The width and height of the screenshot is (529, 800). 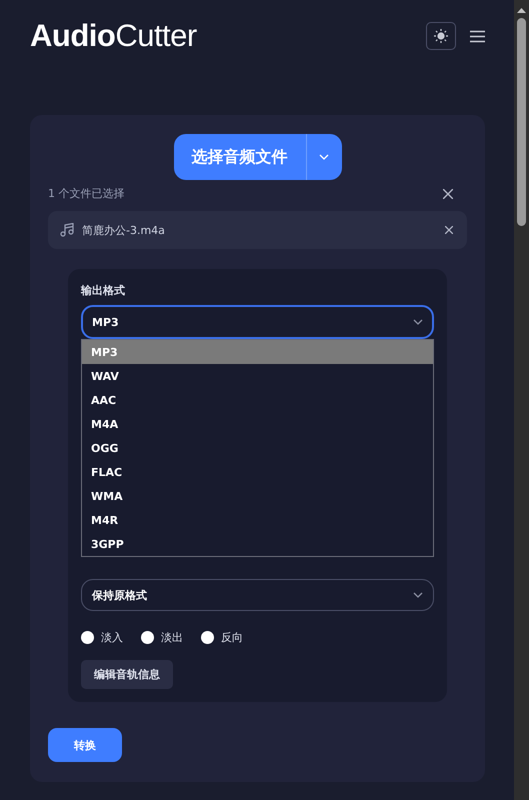 I want to click on menu-button, so click(x=477, y=36).